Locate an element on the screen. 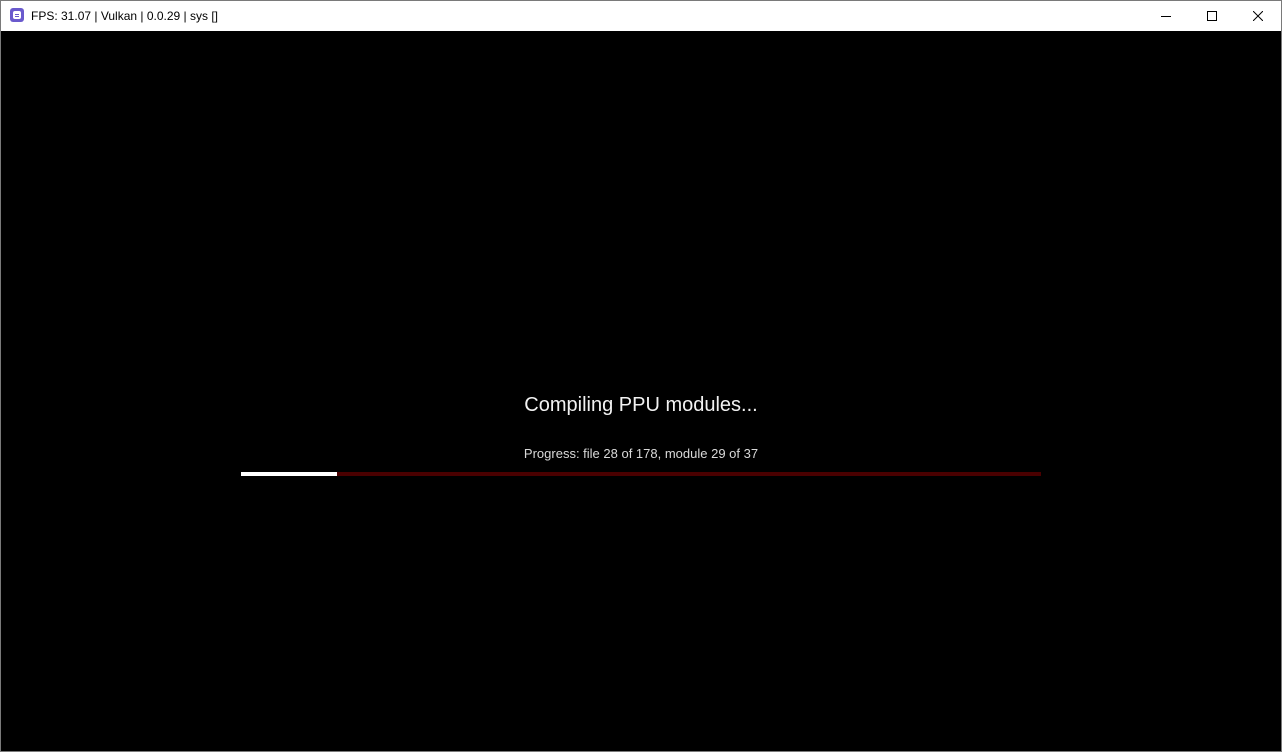  maximize-icon is located at coordinates (1212, 16).